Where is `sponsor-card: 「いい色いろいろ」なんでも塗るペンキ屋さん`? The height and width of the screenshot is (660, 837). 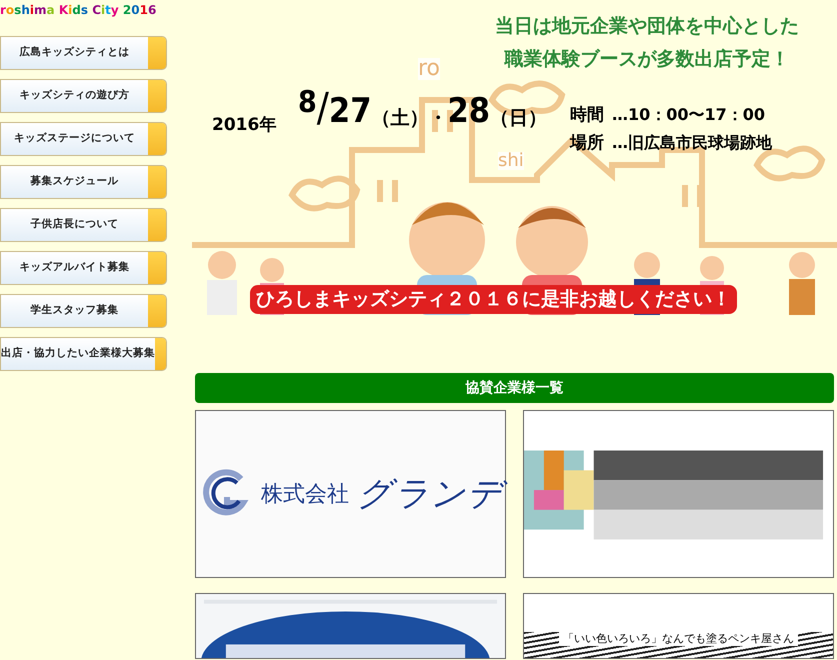
sponsor-card: 「いい色いろいろ」なんでも塗るペンキ屋さん is located at coordinates (678, 626).